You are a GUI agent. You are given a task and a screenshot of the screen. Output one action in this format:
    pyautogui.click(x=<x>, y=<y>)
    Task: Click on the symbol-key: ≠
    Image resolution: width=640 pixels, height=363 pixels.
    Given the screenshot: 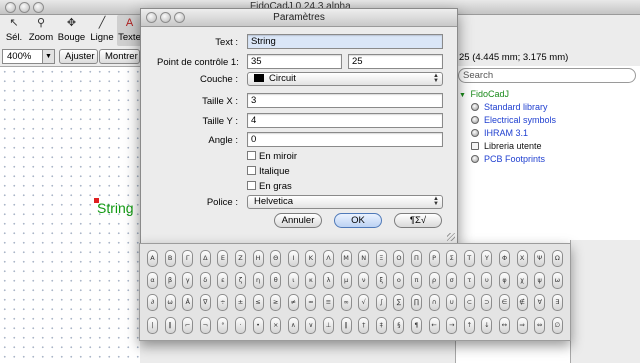 What is the action you would take?
    pyautogui.click(x=293, y=302)
    